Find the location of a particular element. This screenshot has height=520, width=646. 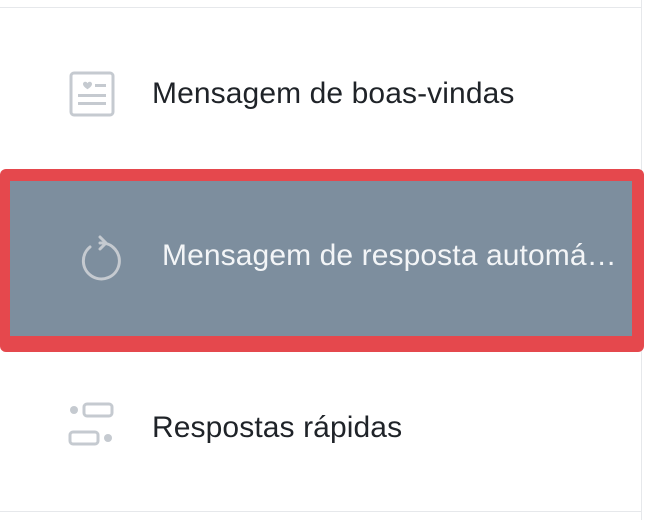

menu-item-label: Respostas rápidas is located at coordinates (277, 427).